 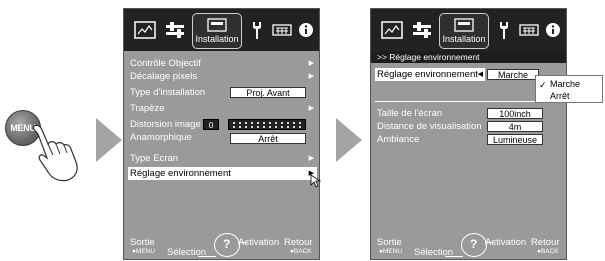 What do you see at coordinates (165, 63) in the screenshot?
I see `menu-item-label: Contrôle Objectif` at bounding box center [165, 63].